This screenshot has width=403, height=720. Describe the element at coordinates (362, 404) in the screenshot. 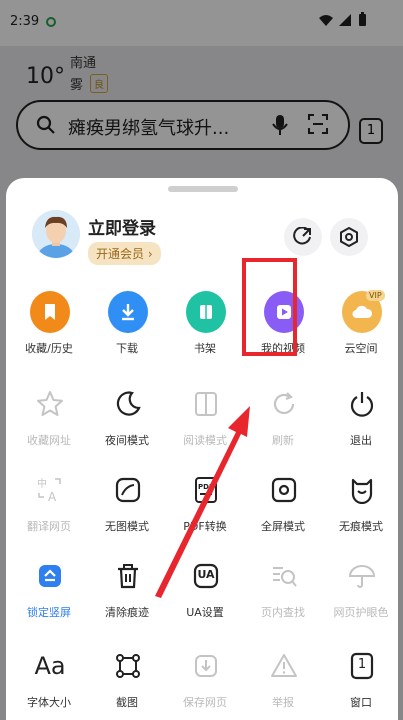

I see `power-icon` at that location.